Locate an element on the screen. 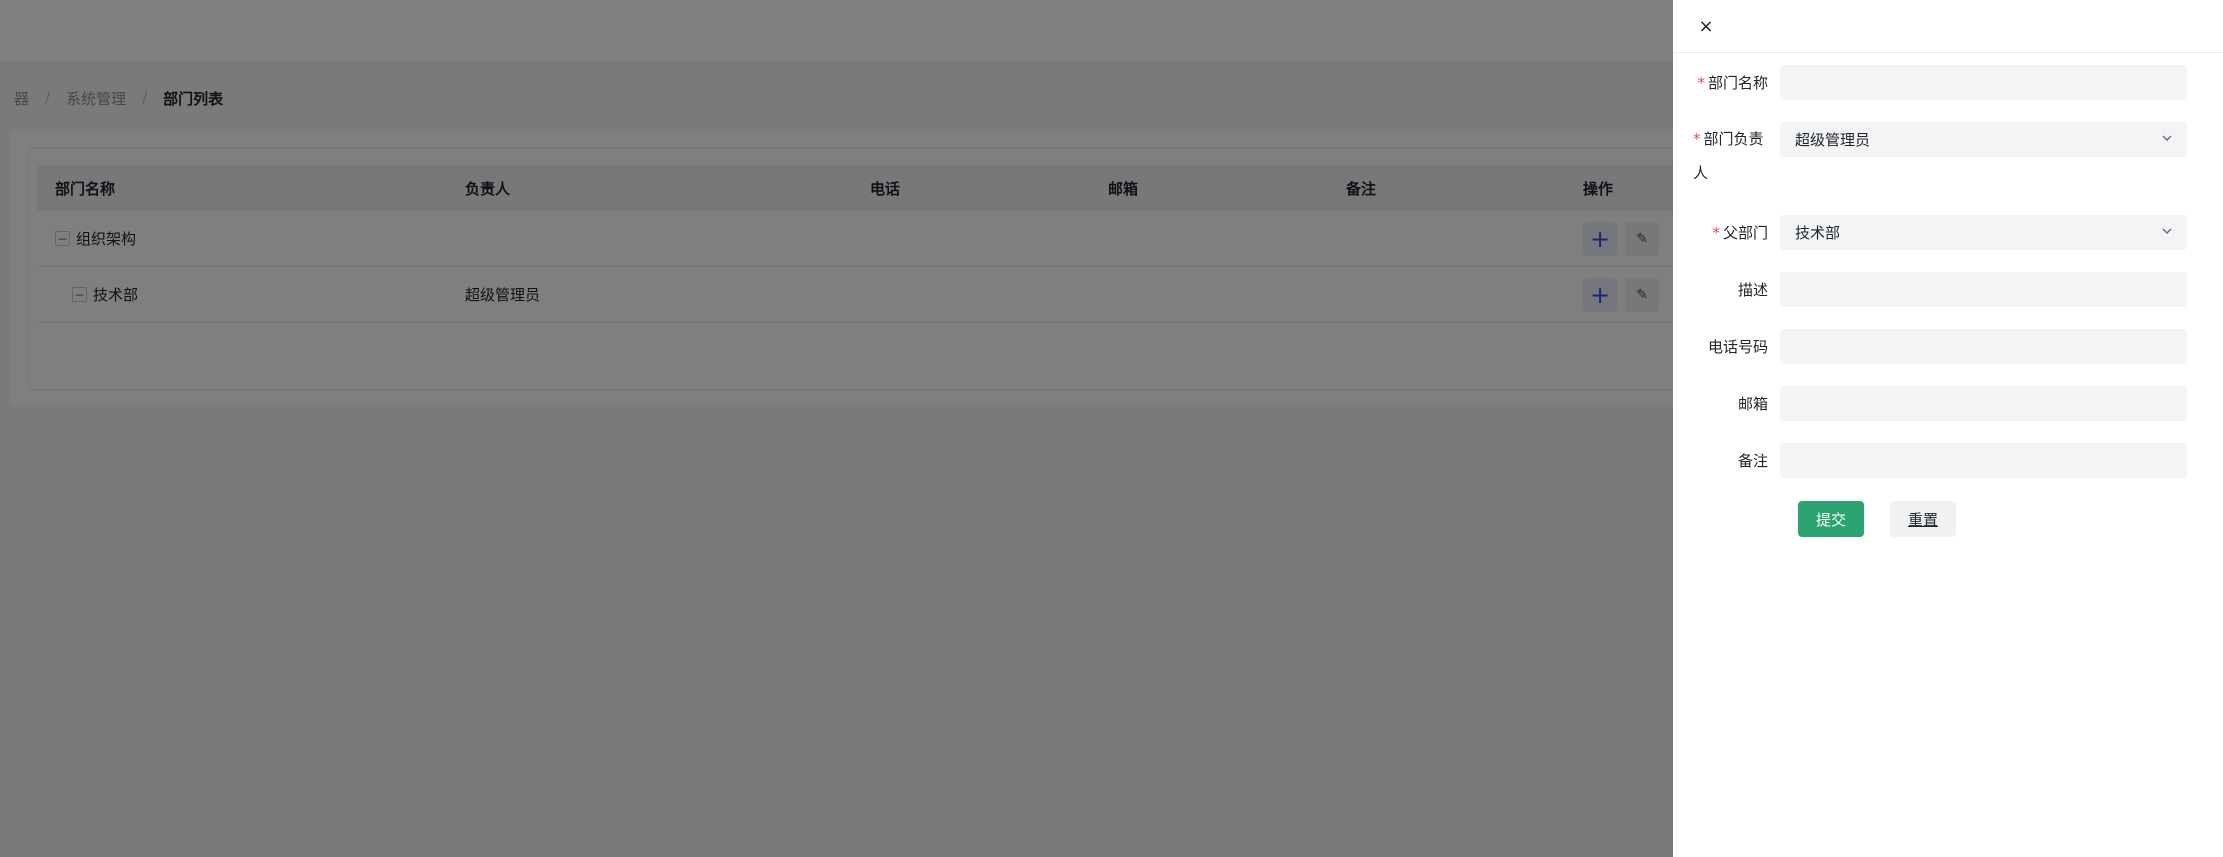 The height and width of the screenshot is (857, 2223). form-row-phone: 电话号码 is located at coordinates (1948, 346).